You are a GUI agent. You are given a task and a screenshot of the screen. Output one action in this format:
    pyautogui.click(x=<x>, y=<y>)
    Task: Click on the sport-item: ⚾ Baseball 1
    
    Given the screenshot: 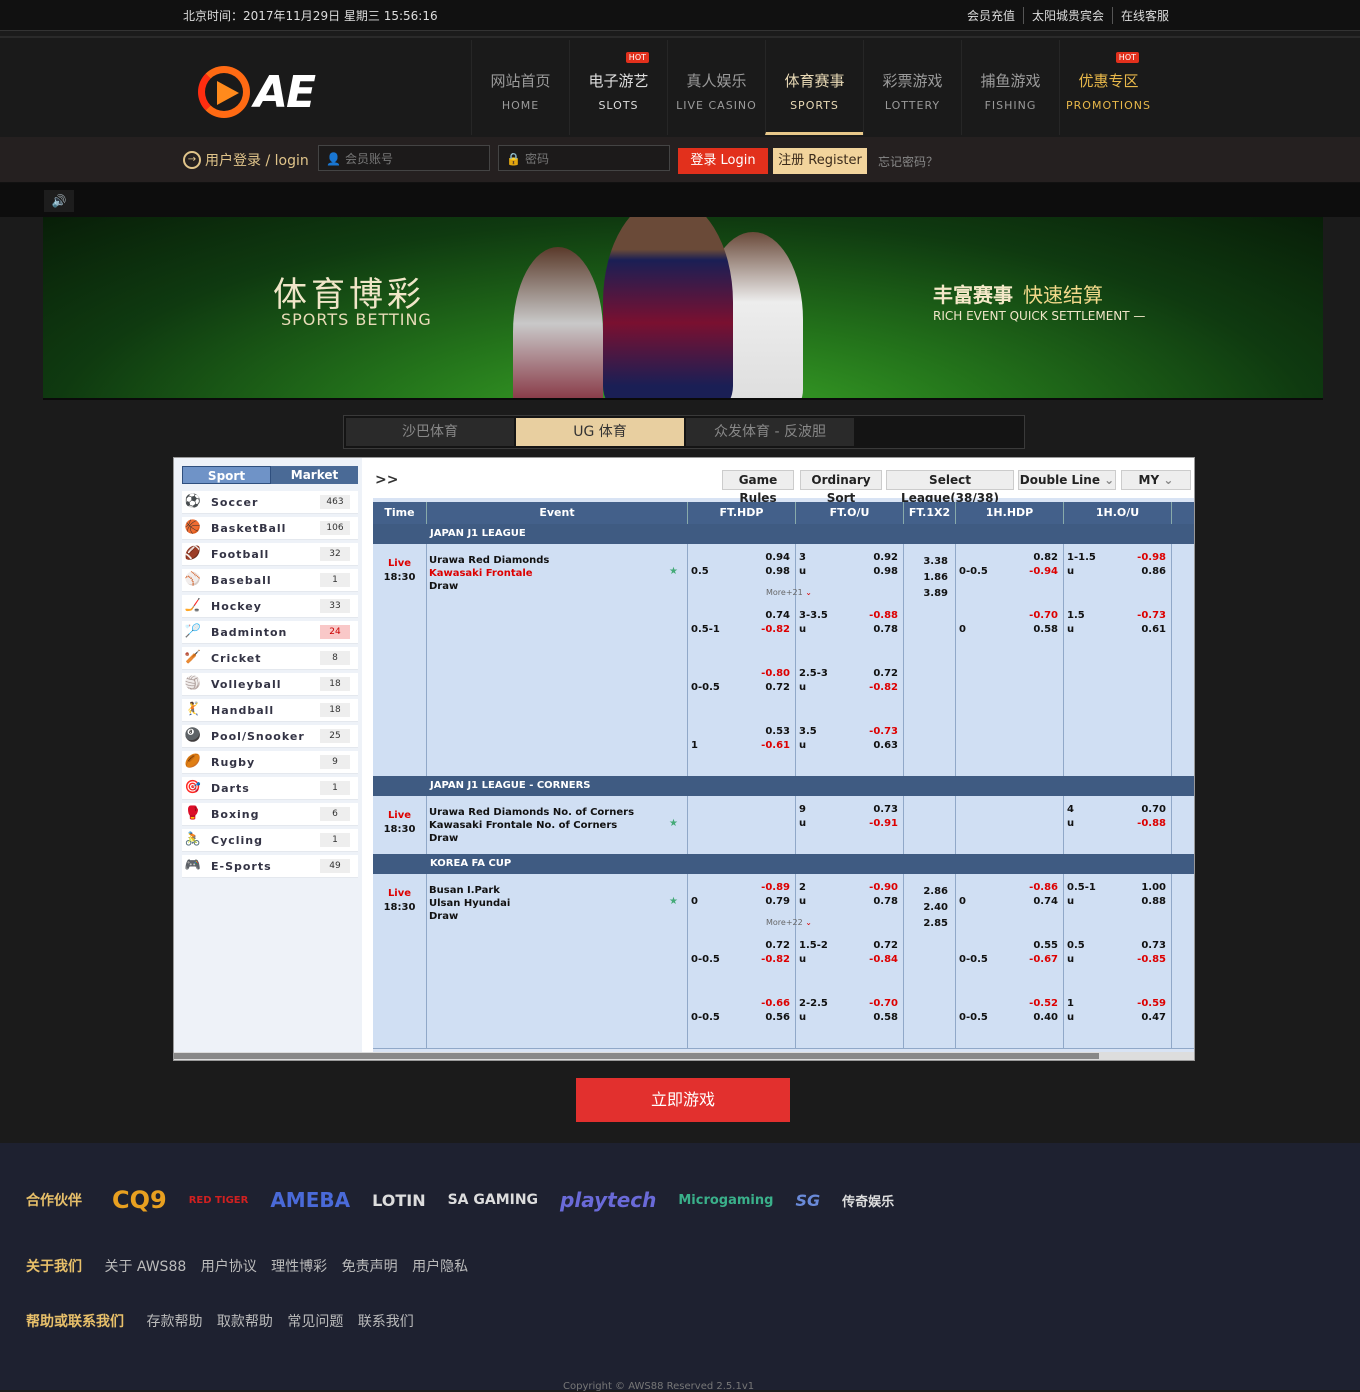 What is the action you would take?
    pyautogui.click(x=270, y=580)
    